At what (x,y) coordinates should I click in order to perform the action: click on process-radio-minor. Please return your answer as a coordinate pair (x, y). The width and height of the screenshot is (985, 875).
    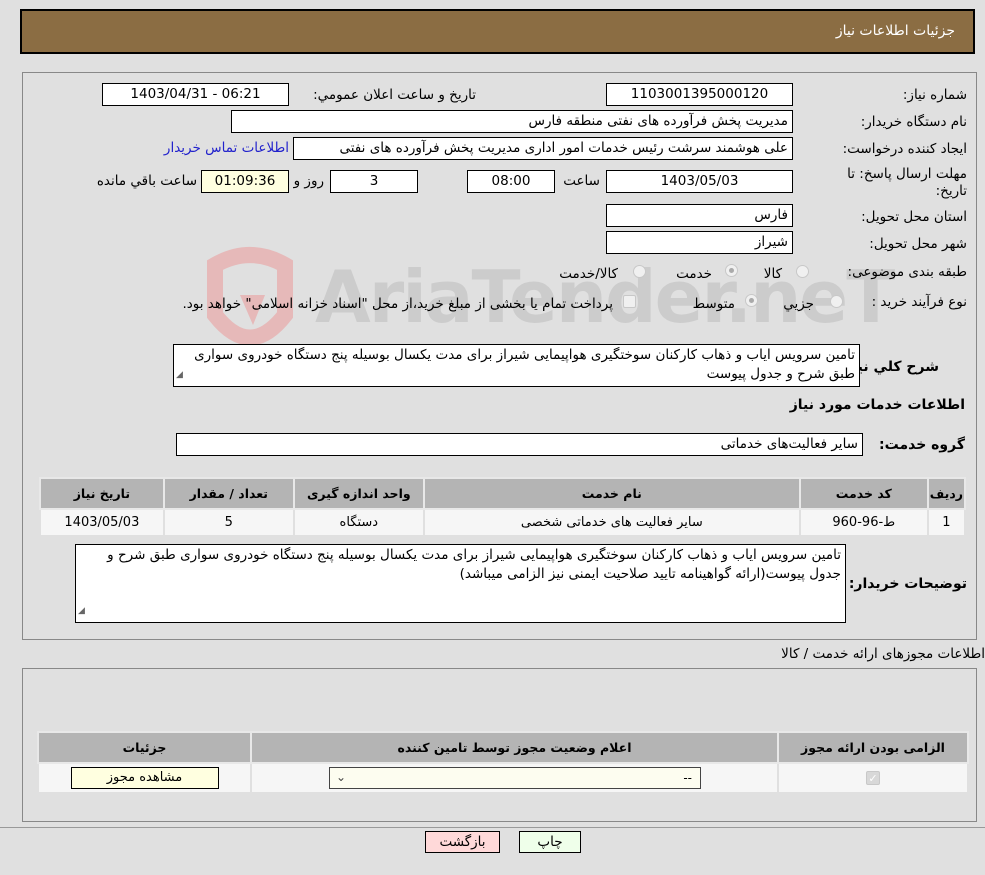
    Looking at the image, I should click on (836, 301).